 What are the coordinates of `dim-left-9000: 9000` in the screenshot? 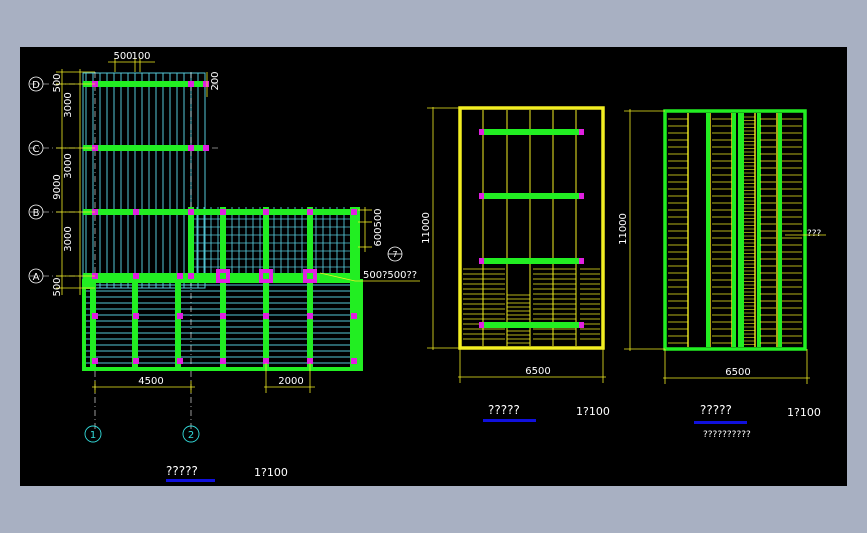 It's located at (57, 186).